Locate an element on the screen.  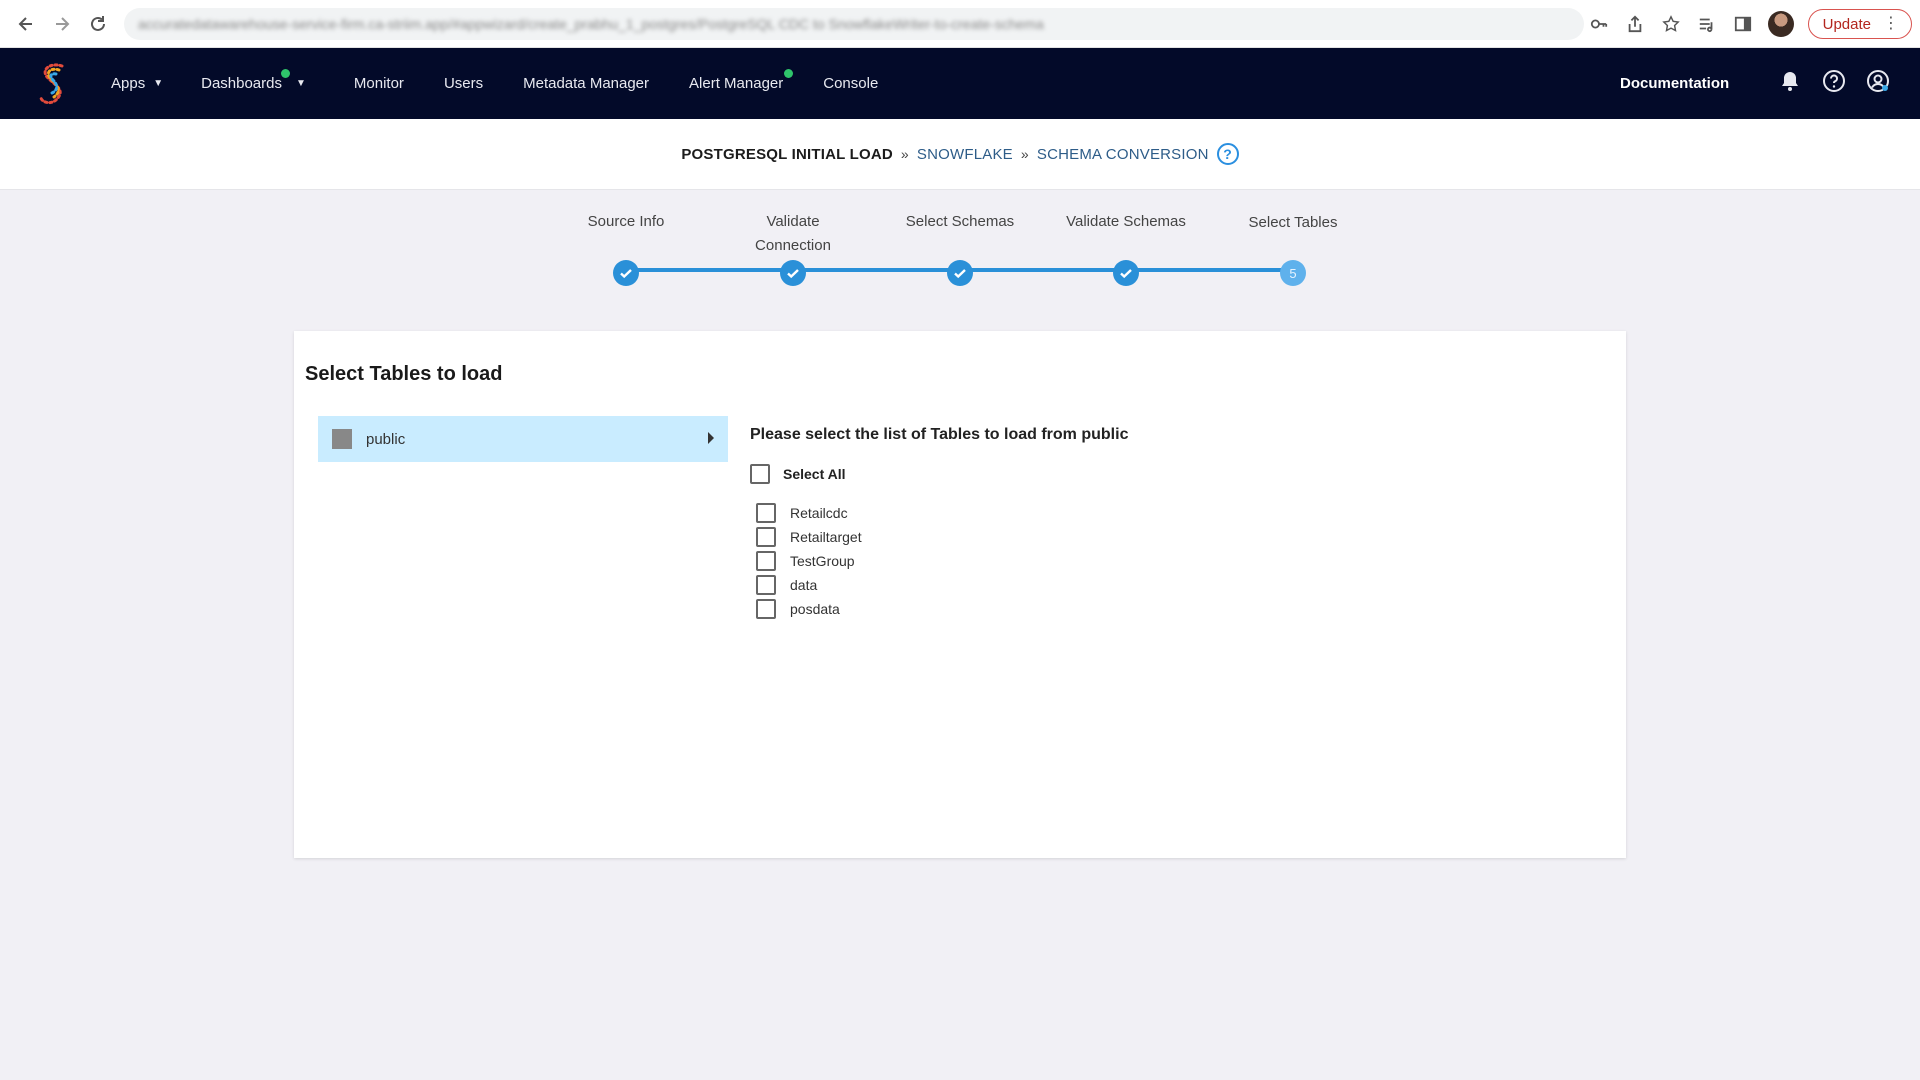
nav-apps-label: Apps is located at coordinates (128, 83).